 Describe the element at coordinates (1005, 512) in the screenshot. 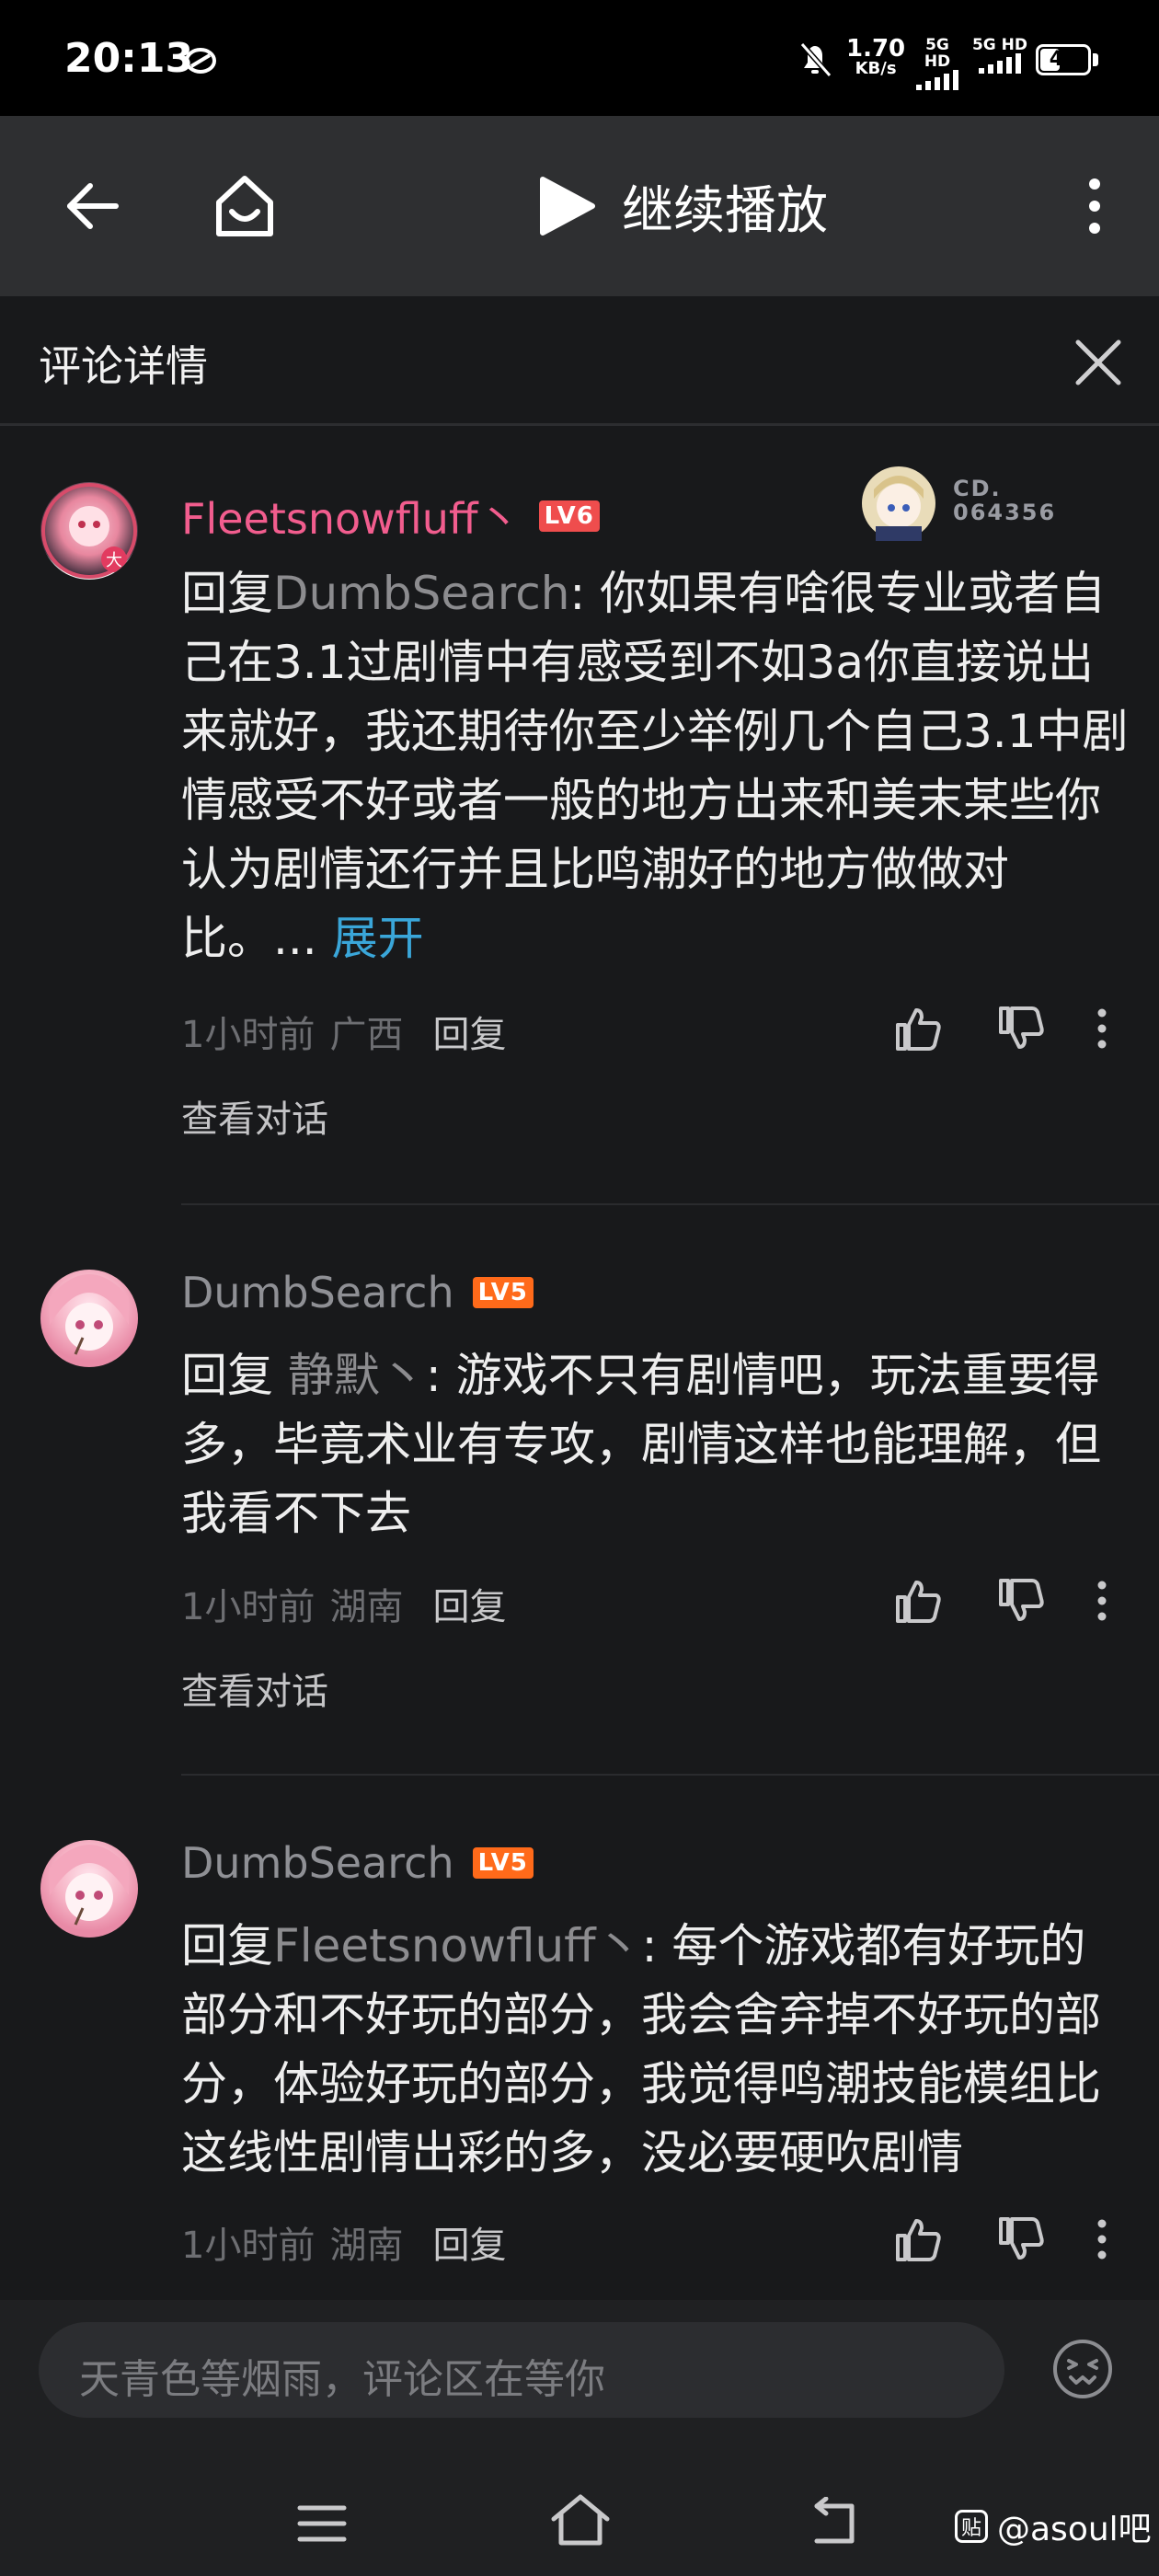

I see `fan-badge-text-2: 064356` at that location.